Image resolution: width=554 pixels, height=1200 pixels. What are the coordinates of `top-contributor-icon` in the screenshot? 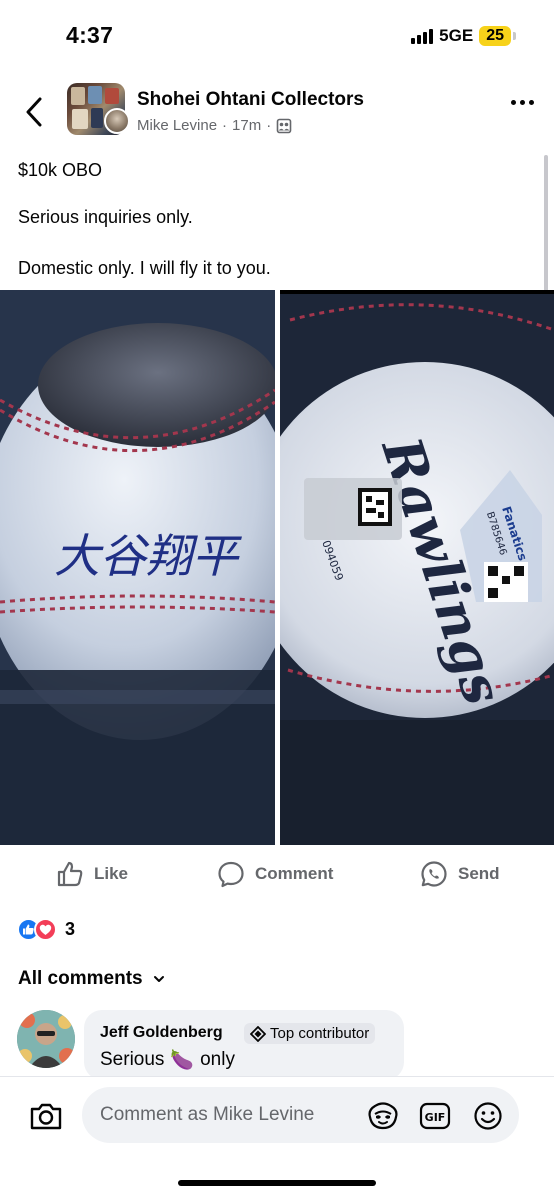 It's located at (258, 1033).